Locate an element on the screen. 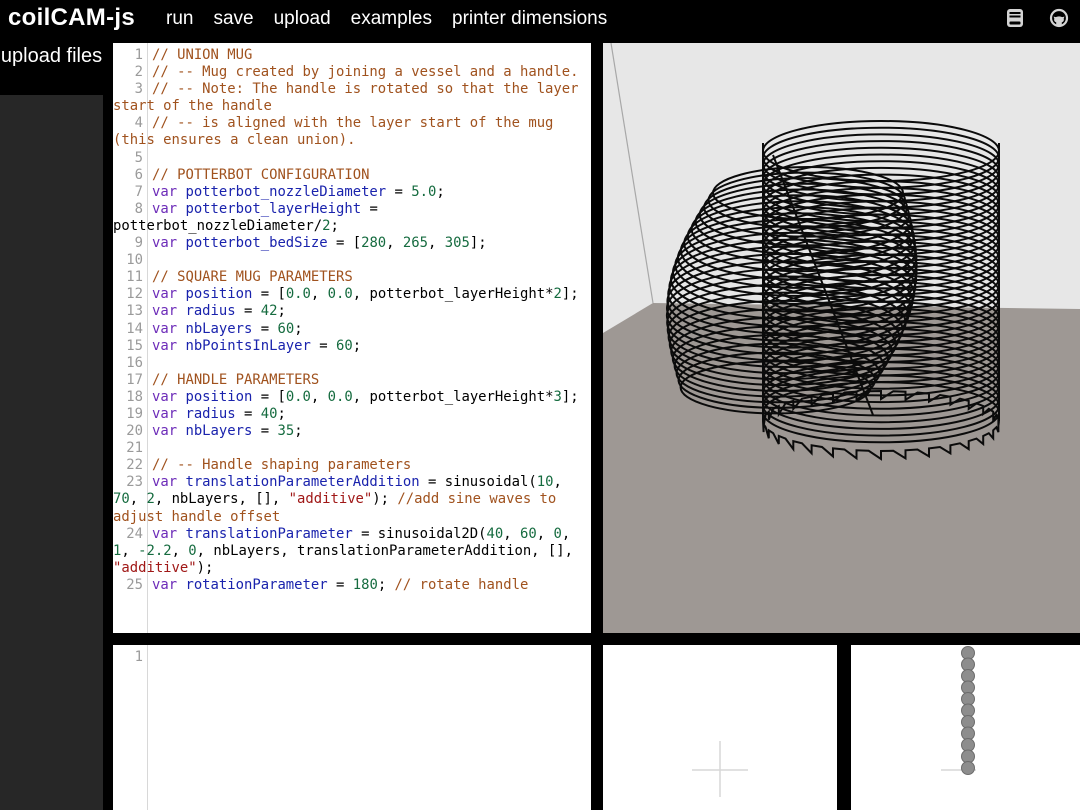  code-line: 19 var radius = 40; is located at coordinates (352, 414).